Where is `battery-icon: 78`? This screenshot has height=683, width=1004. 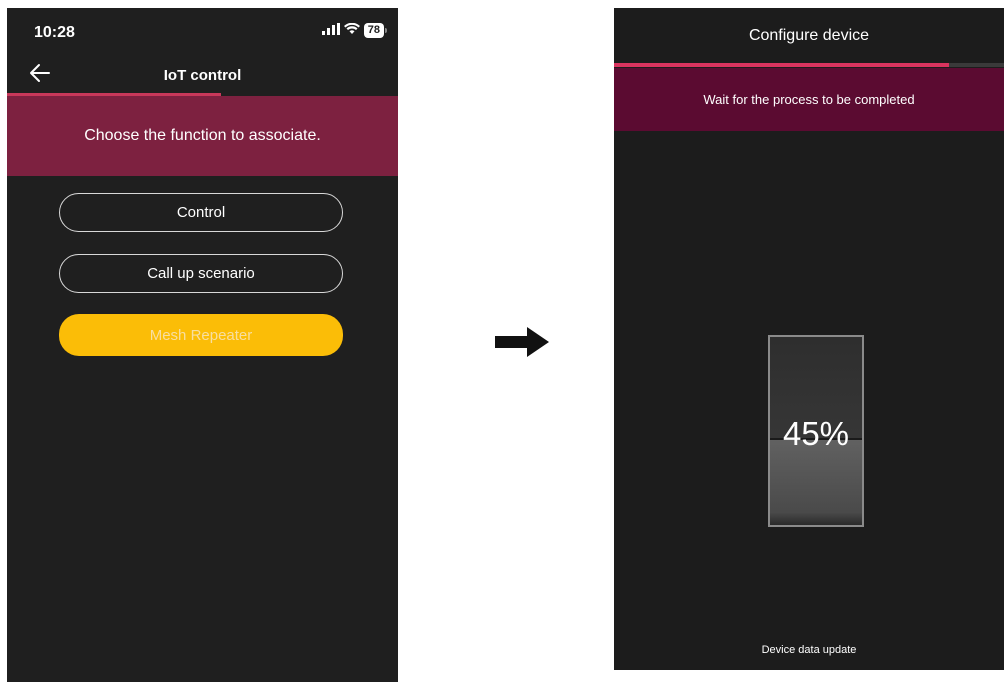
battery-icon: 78 is located at coordinates (375, 30).